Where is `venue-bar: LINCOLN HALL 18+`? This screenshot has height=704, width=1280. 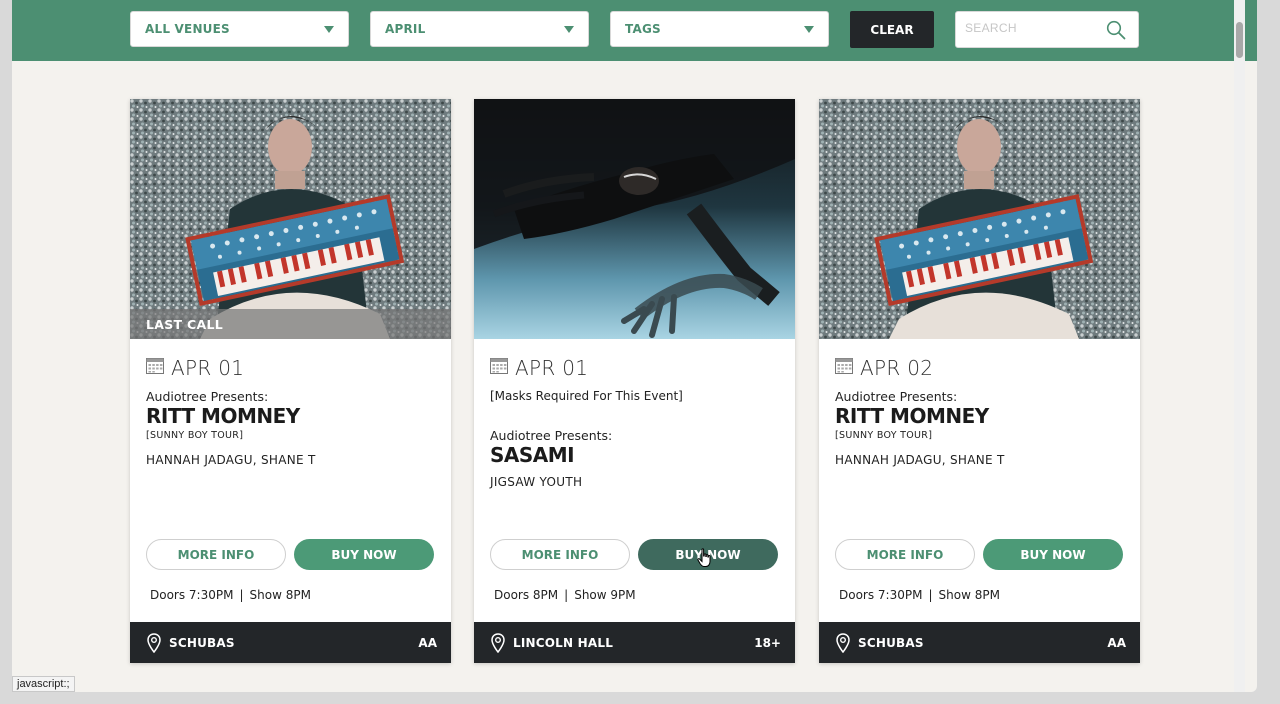
venue-bar: LINCOLN HALL 18+ is located at coordinates (634, 642).